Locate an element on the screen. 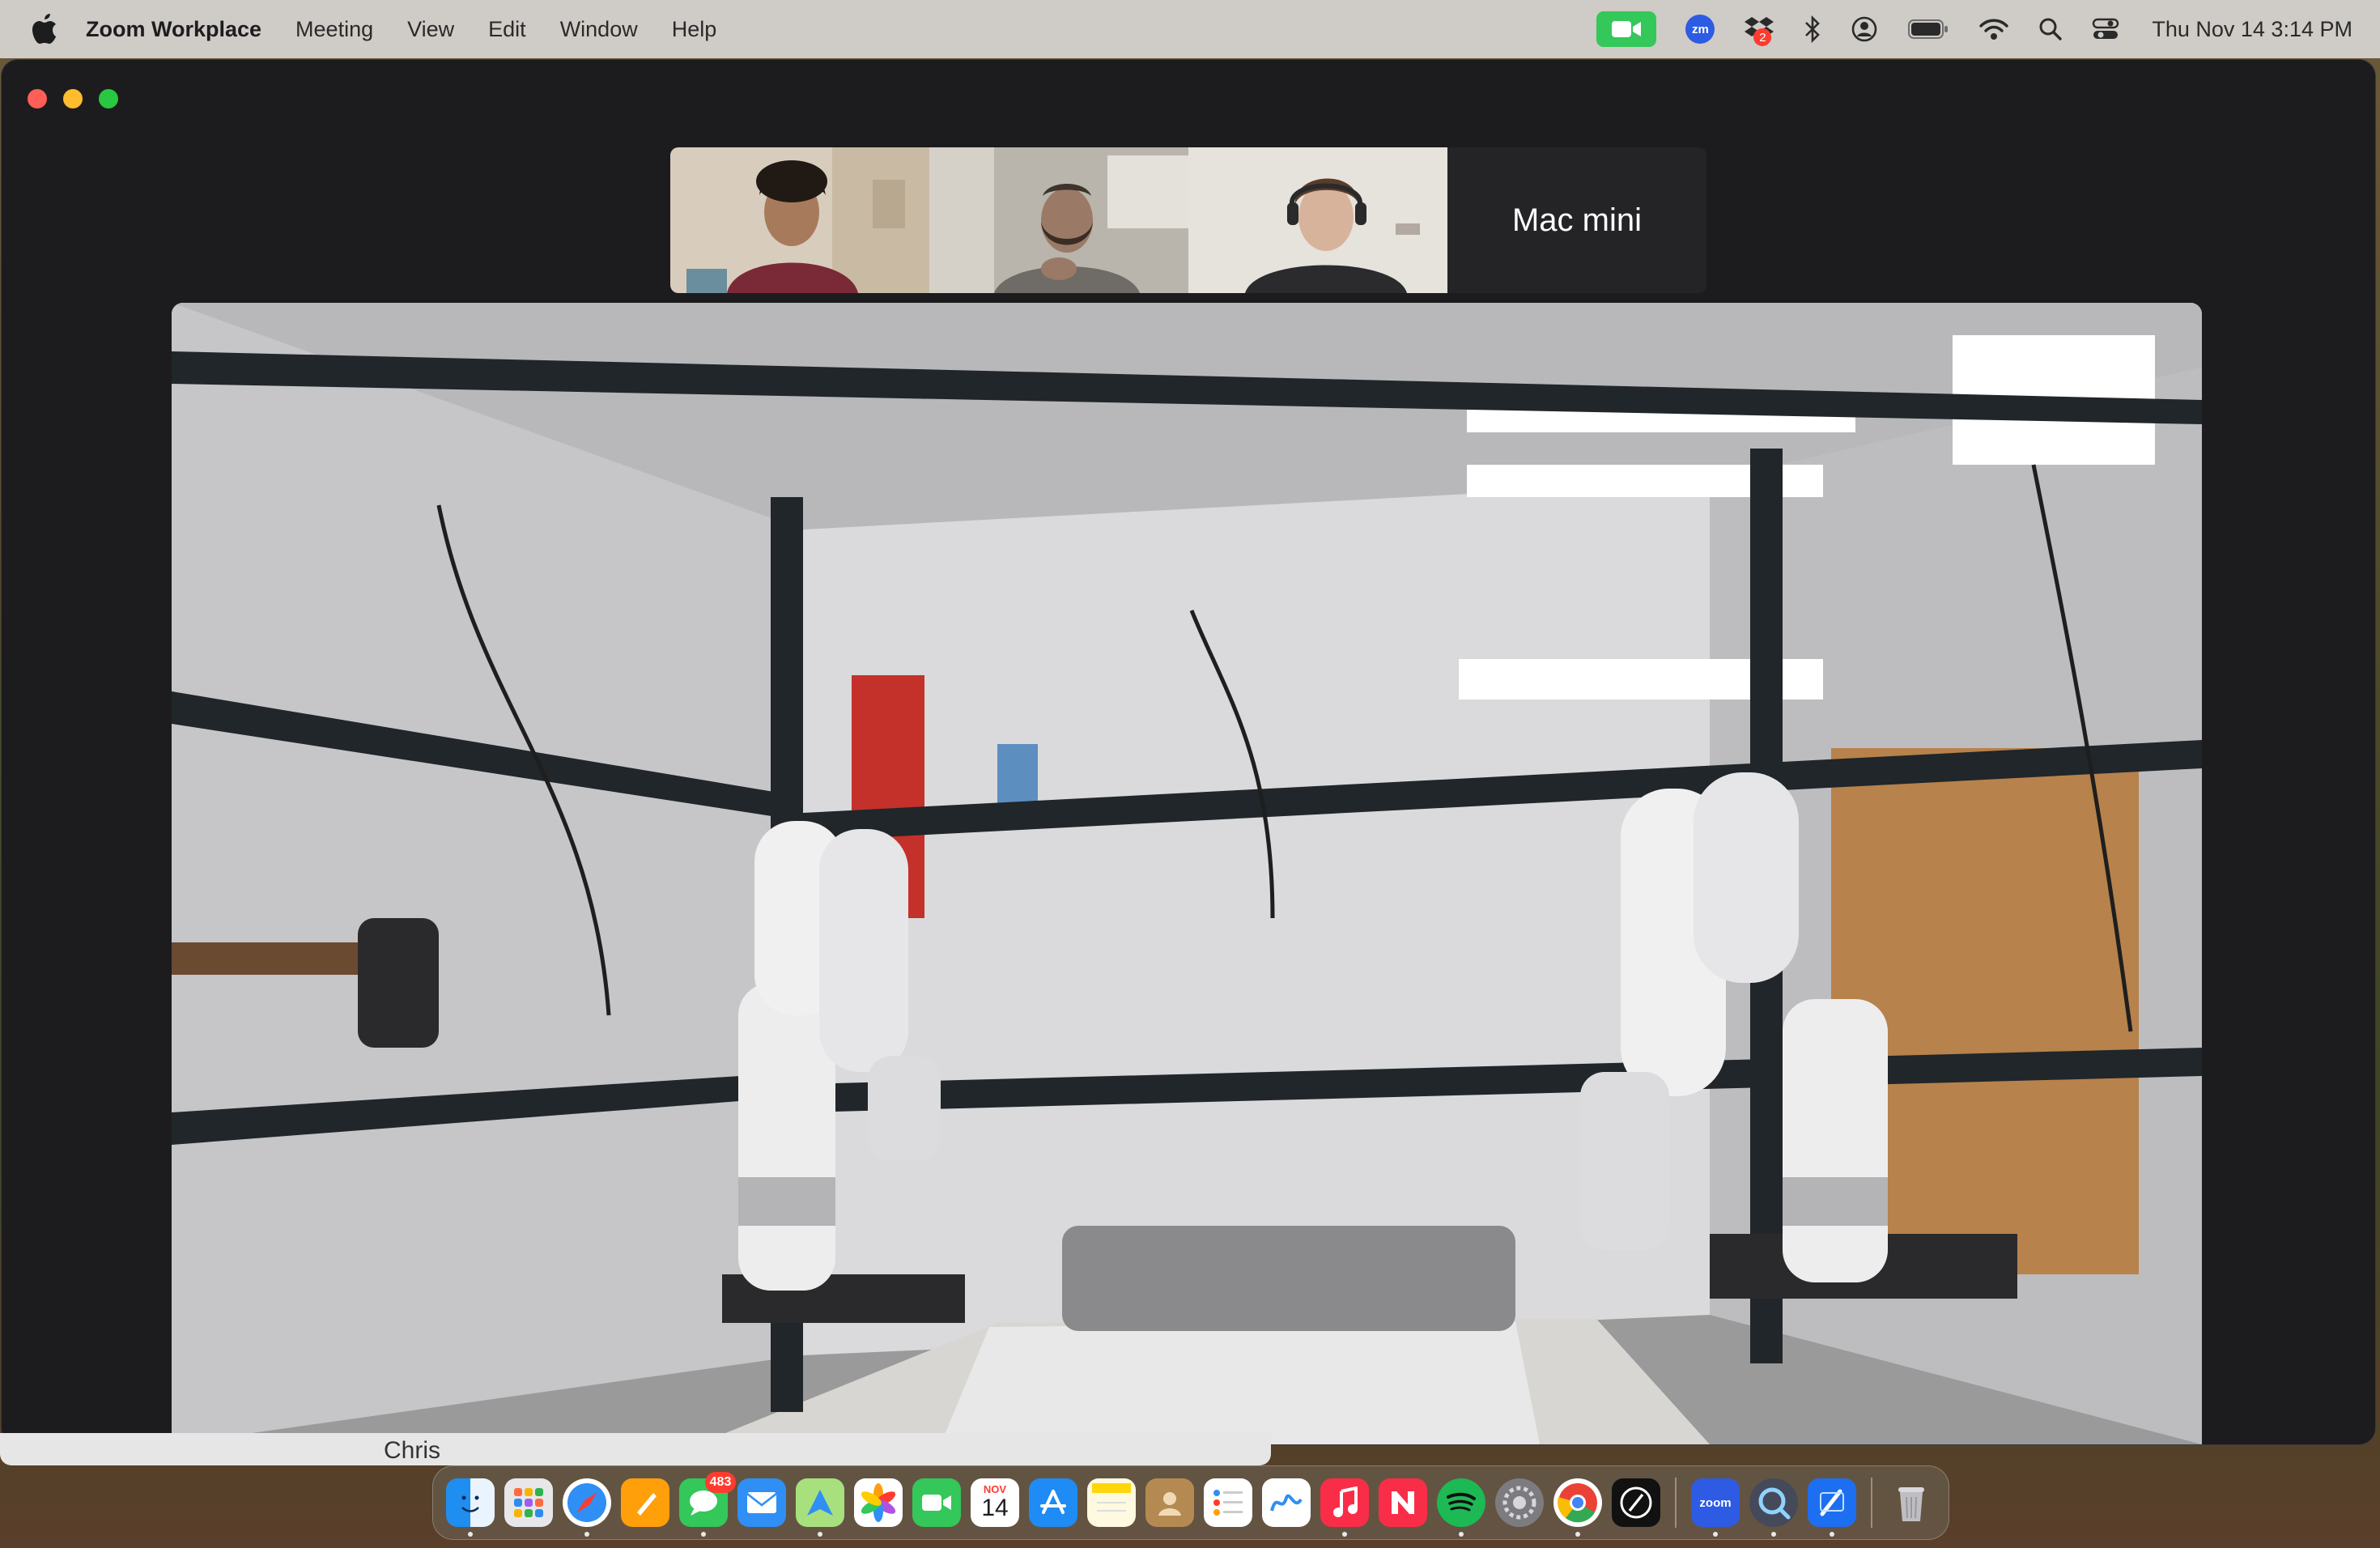 The image size is (2380, 1548). app-store-icon is located at coordinates (1053, 1502).